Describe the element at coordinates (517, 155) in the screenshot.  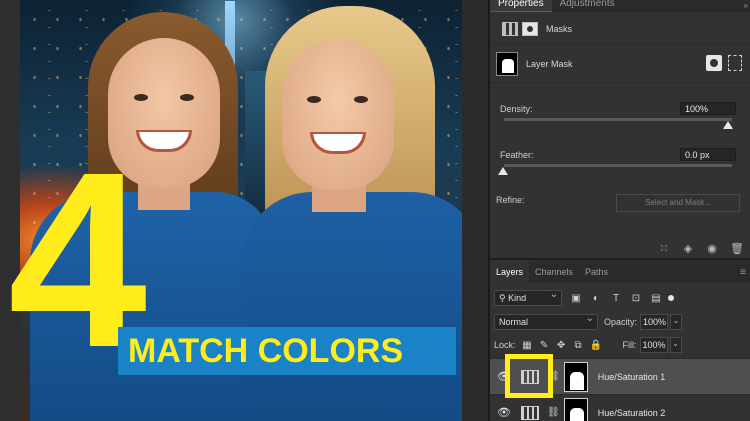
I see `feather-label: Feather:` at that location.